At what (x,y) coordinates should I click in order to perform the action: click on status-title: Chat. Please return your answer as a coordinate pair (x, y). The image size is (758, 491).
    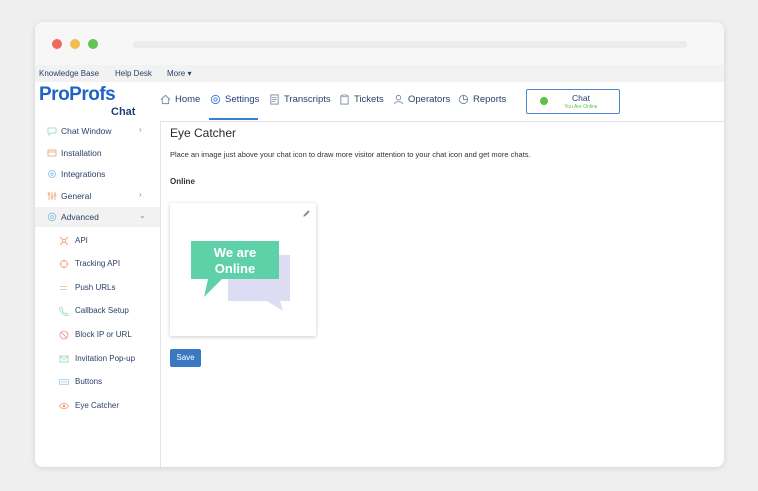
    Looking at the image, I should click on (581, 98).